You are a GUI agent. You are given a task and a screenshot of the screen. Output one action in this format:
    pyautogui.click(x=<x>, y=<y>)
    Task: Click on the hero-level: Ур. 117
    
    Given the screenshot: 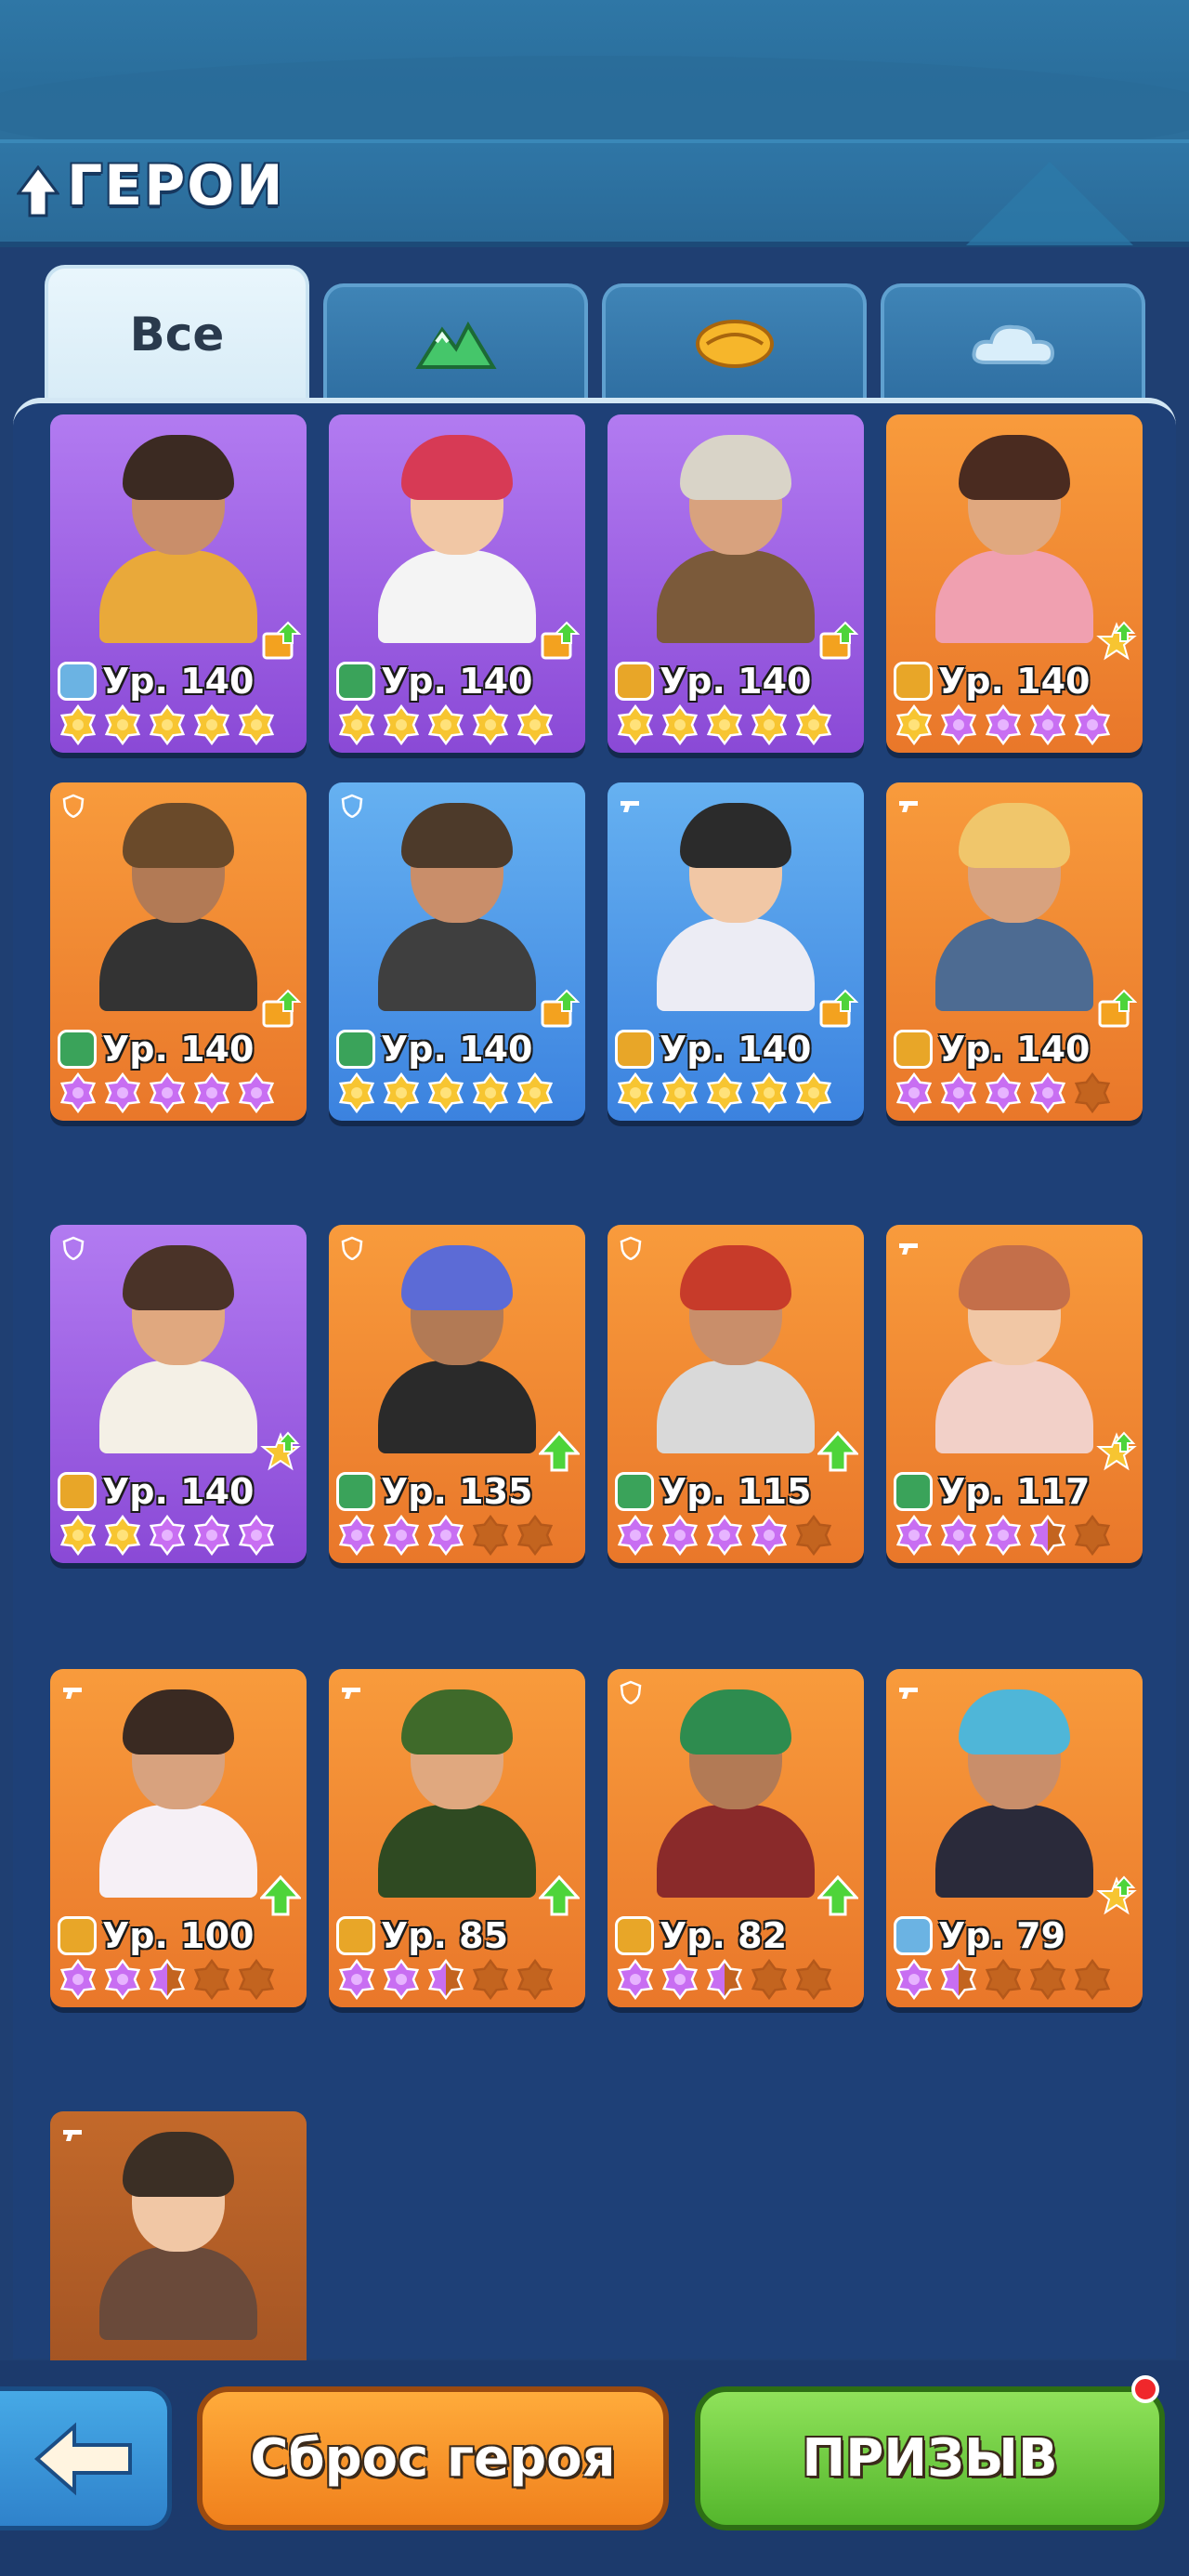 What is the action you would take?
    pyautogui.click(x=1014, y=1491)
    